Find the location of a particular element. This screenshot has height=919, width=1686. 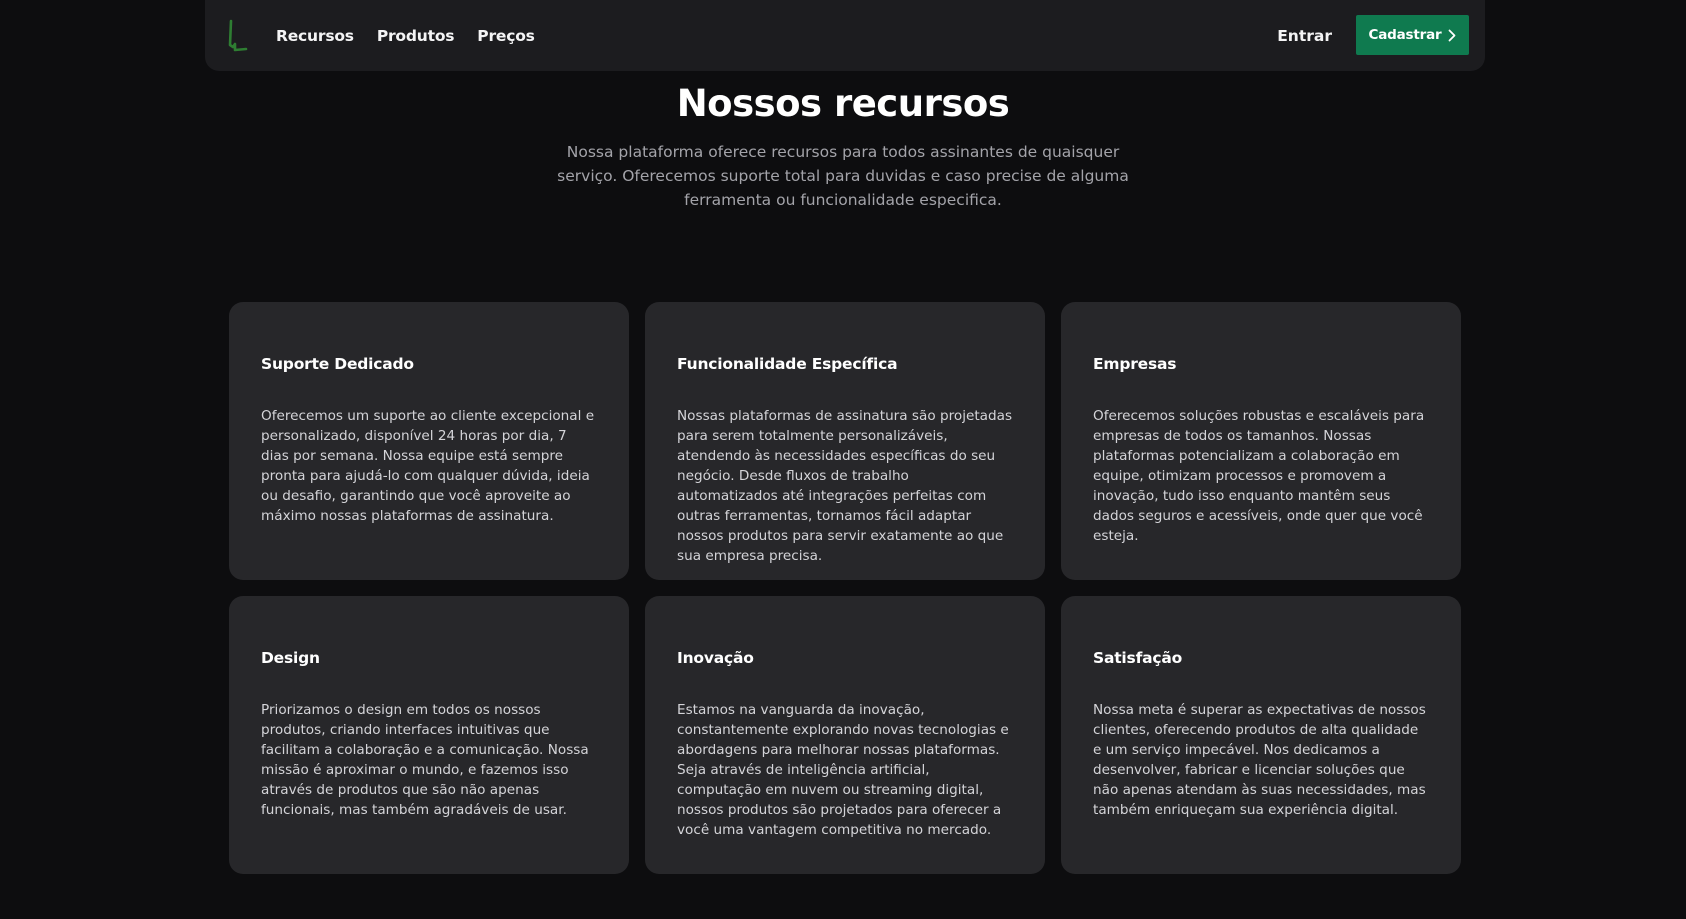

feature-title: Suporte Dedicado is located at coordinates (337, 364).